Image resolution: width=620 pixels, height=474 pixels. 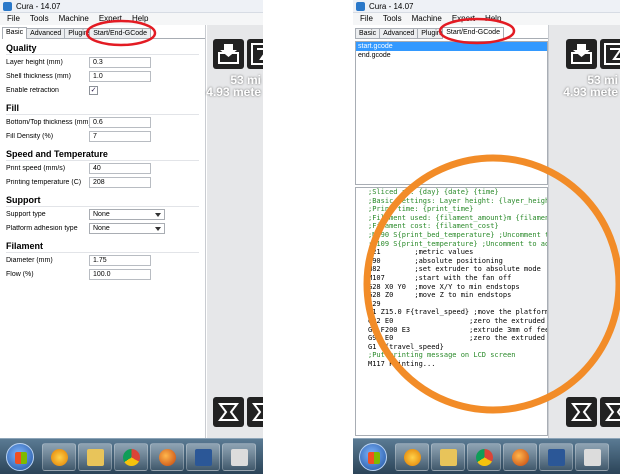 I want to click on enable-retraction-checkbox: ✓, so click(x=93, y=90).